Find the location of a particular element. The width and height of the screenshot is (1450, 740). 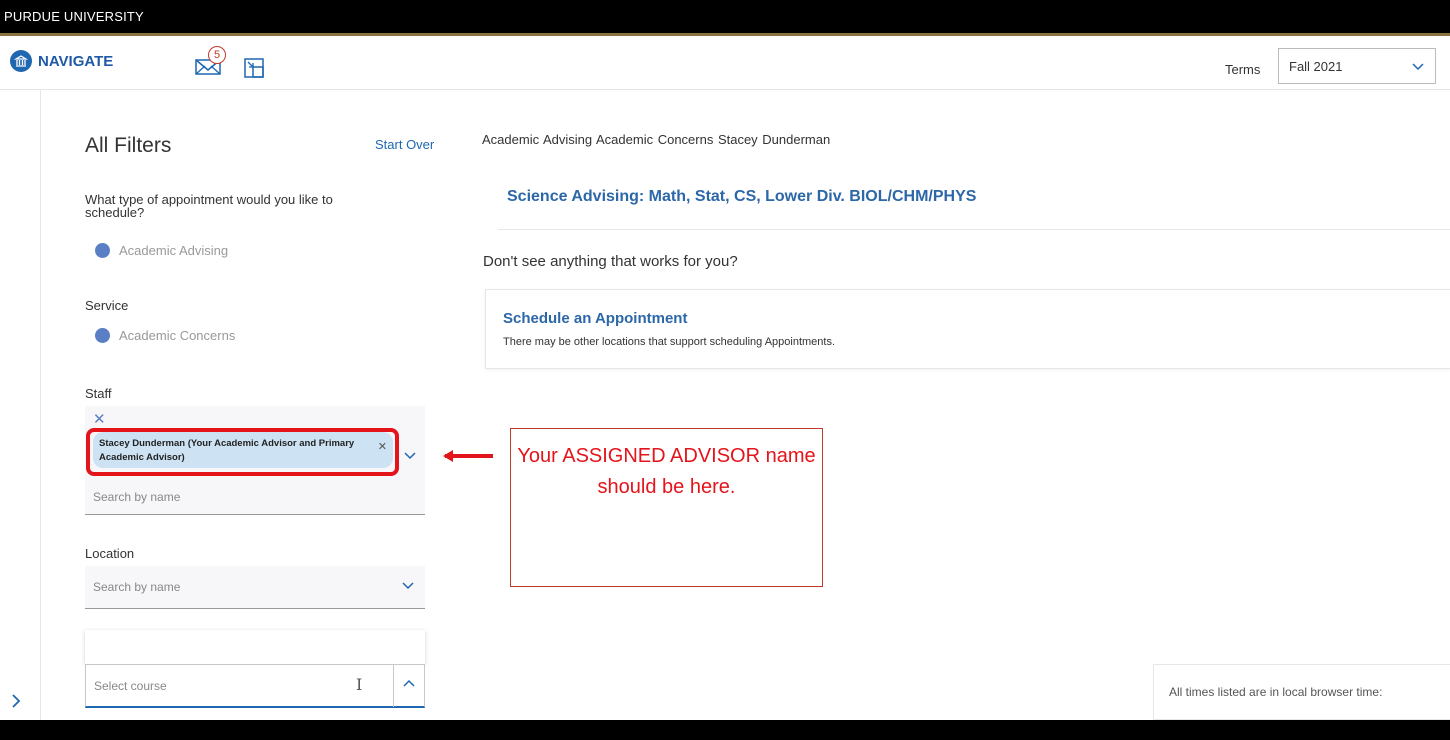

course-dropdown-menu is located at coordinates (255, 647).